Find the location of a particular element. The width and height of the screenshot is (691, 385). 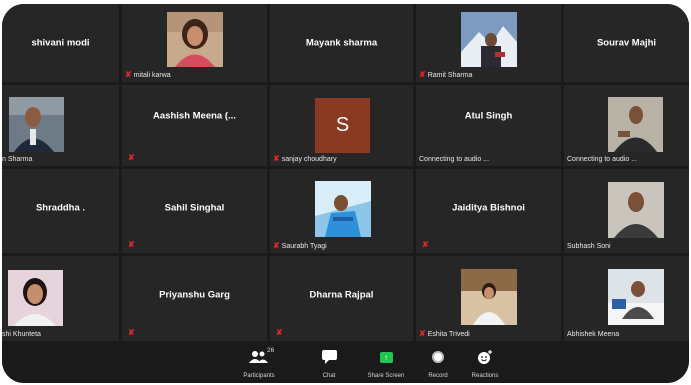

participant-name: shivani modi is located at coordinates (60, 43).